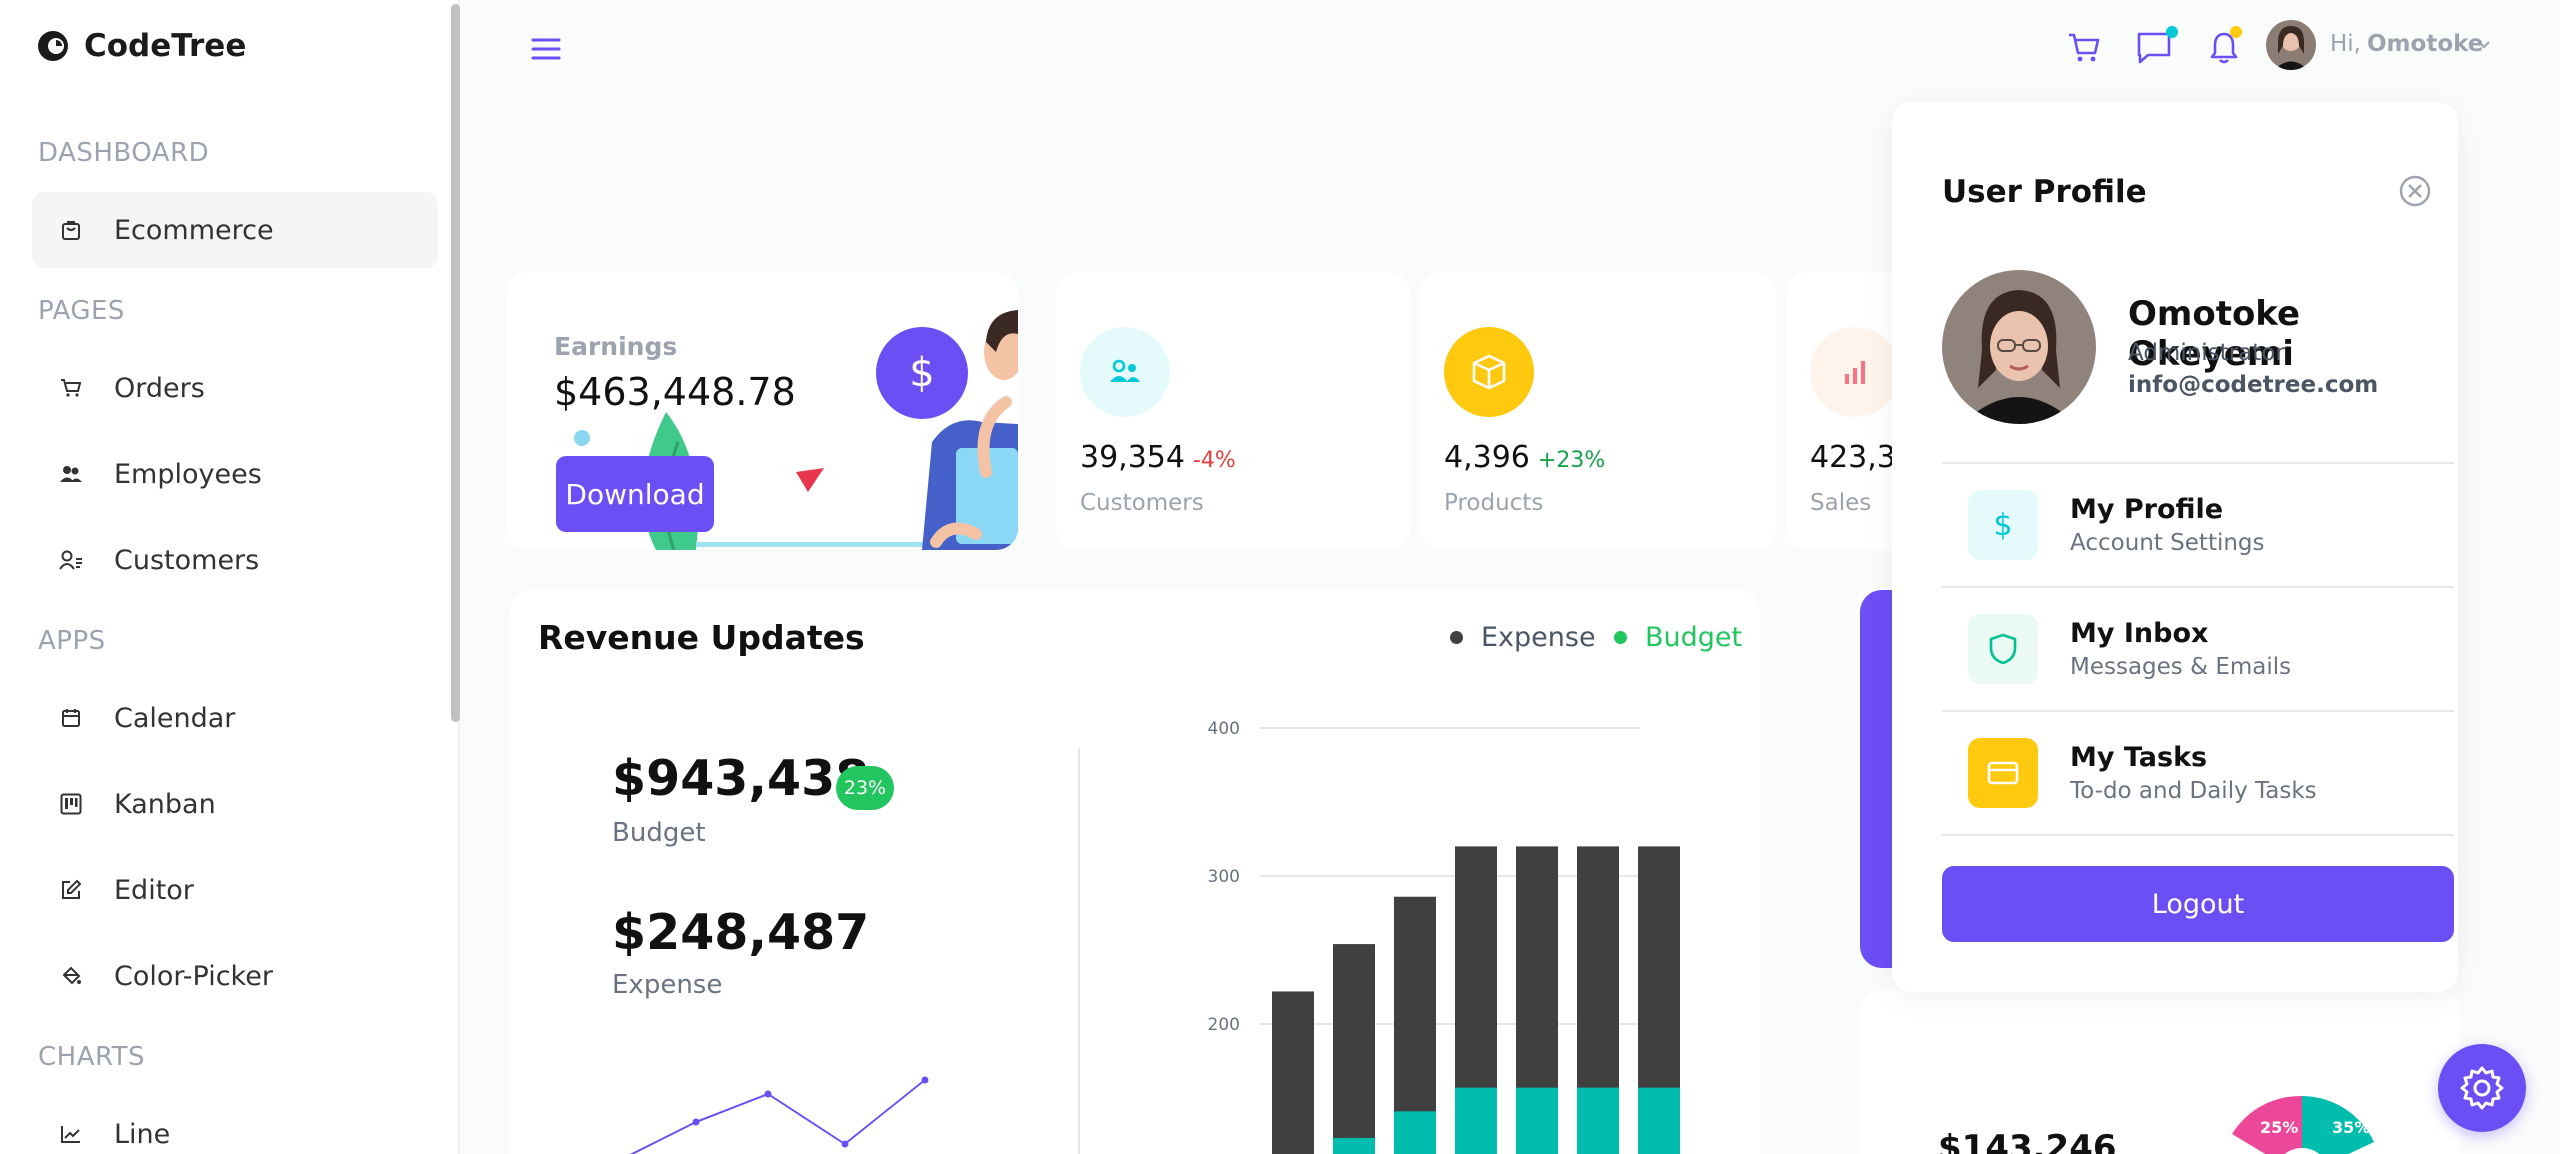  I want to click on user-greeting: Hi, Omotoke, so click(2406, 44).